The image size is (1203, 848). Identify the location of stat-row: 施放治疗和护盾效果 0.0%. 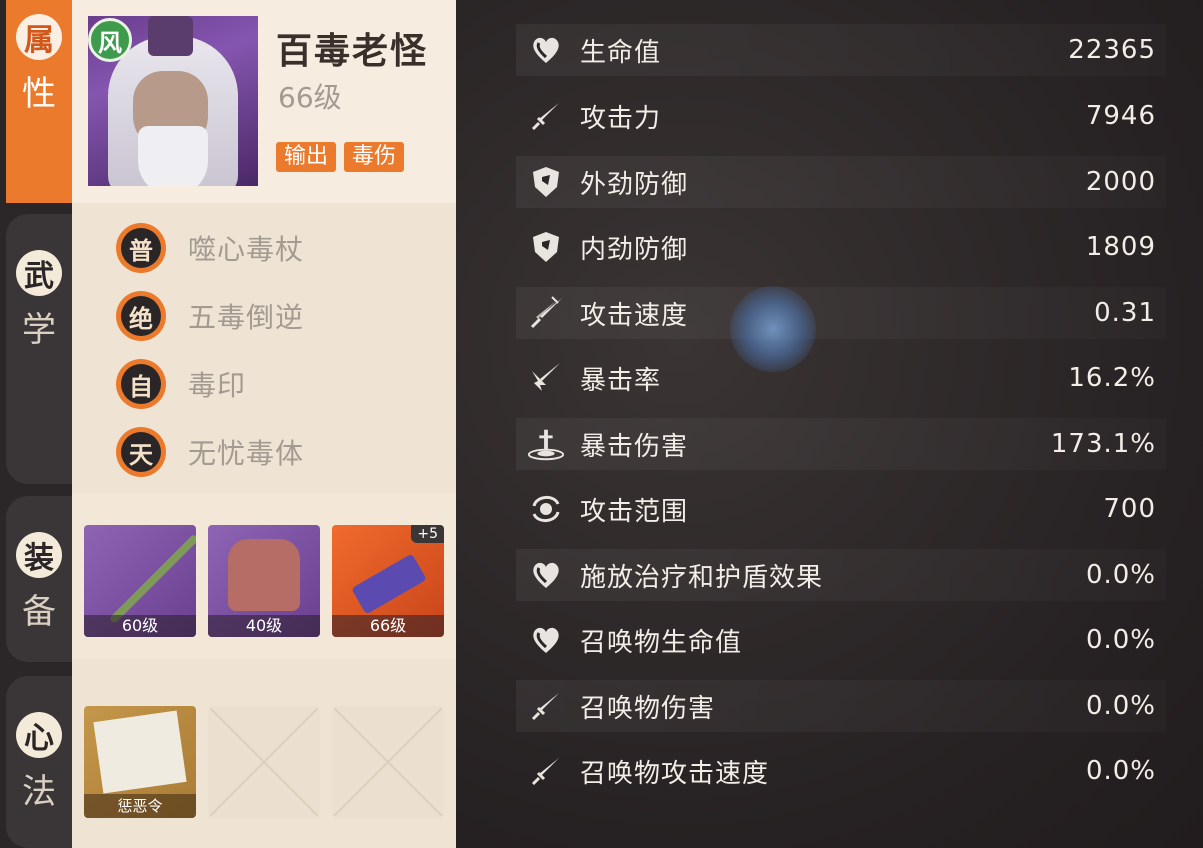
(841, 575).